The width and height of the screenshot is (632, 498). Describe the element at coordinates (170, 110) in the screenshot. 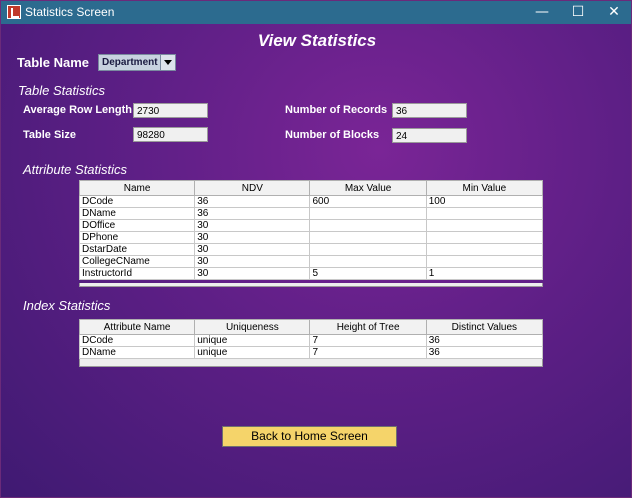

I see `avg-row-length-field: 2730` at that location.